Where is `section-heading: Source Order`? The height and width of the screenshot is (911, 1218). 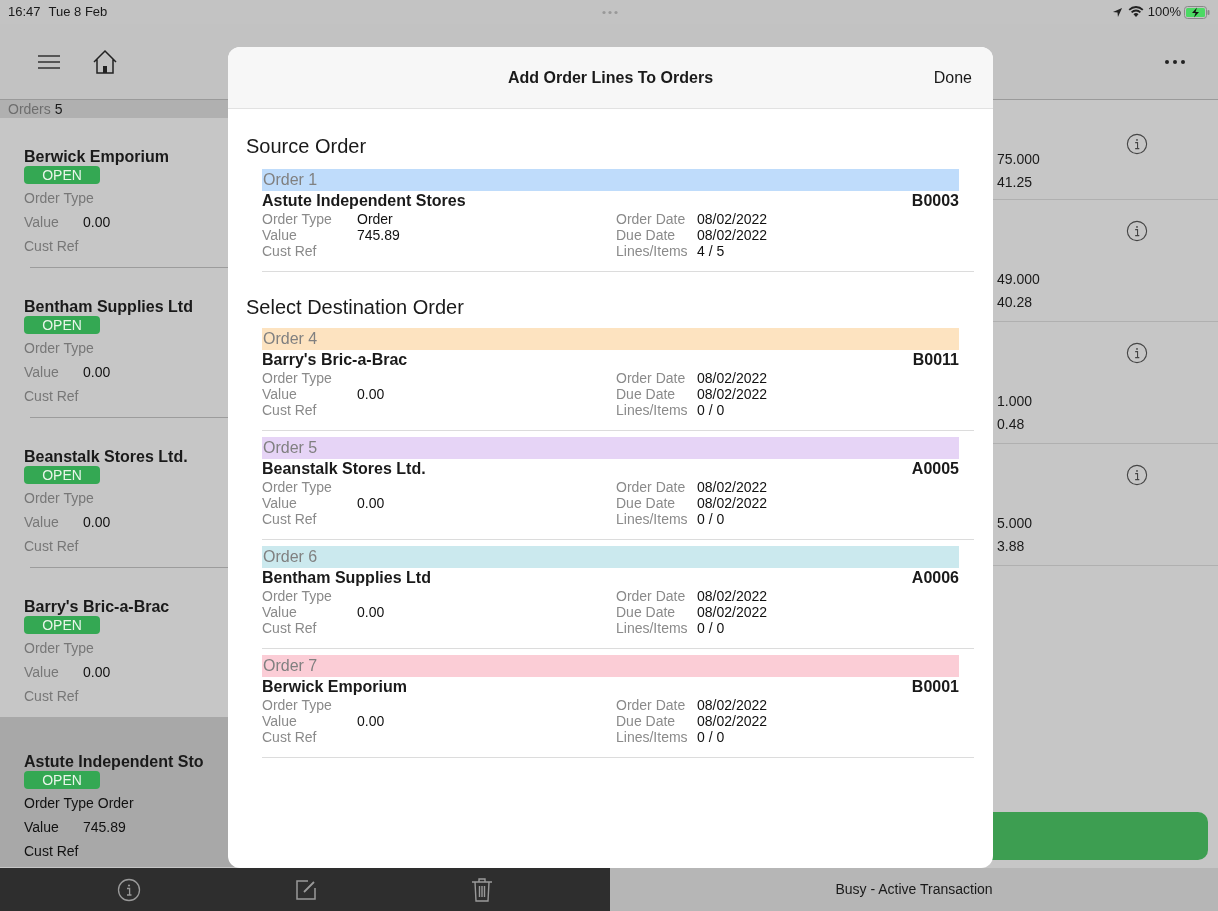 section-heading: Source Order is located at coordinates (307, 146).